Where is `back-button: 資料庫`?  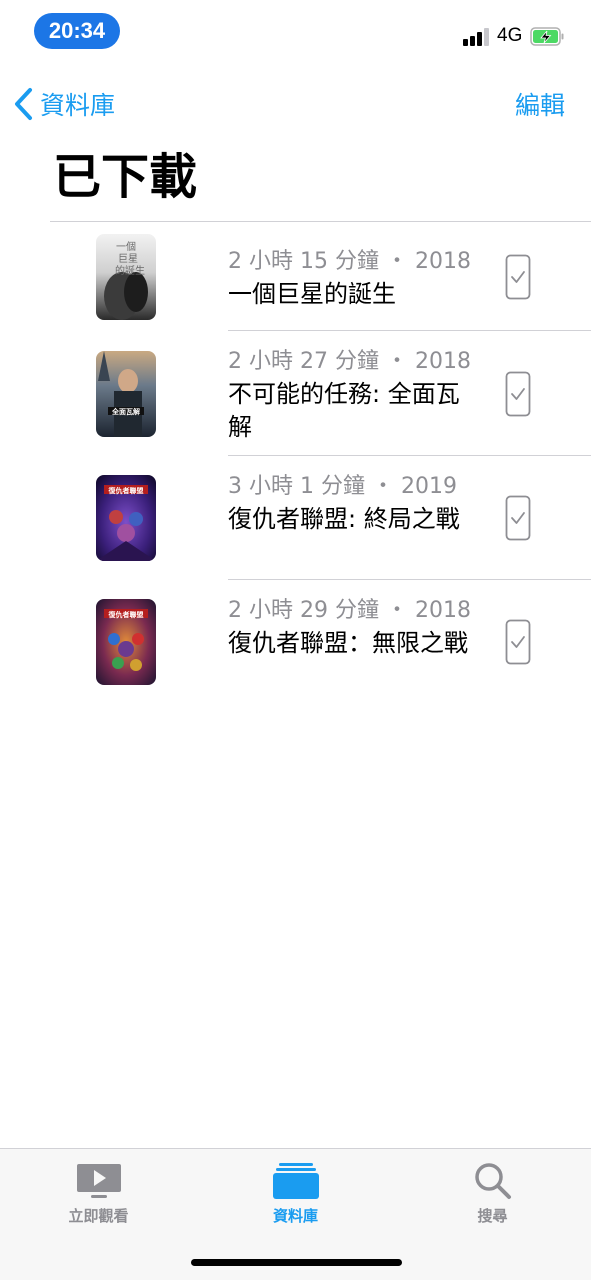
back-button: 資料庫 is located at coordinates (63, 104).